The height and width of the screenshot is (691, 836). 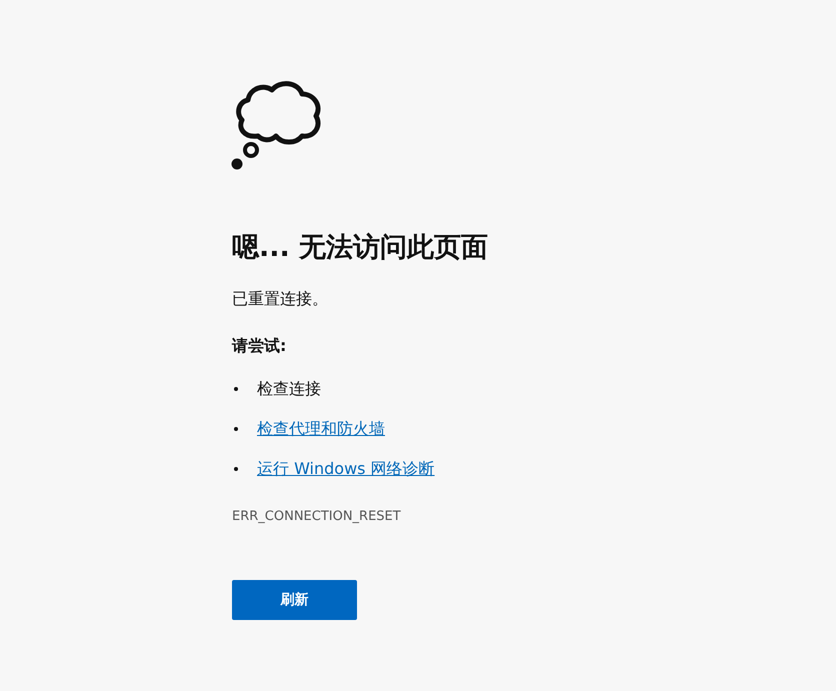 I want to click on error-code: ERR_CONNECTION_RESET, so click(x=316, y=517).